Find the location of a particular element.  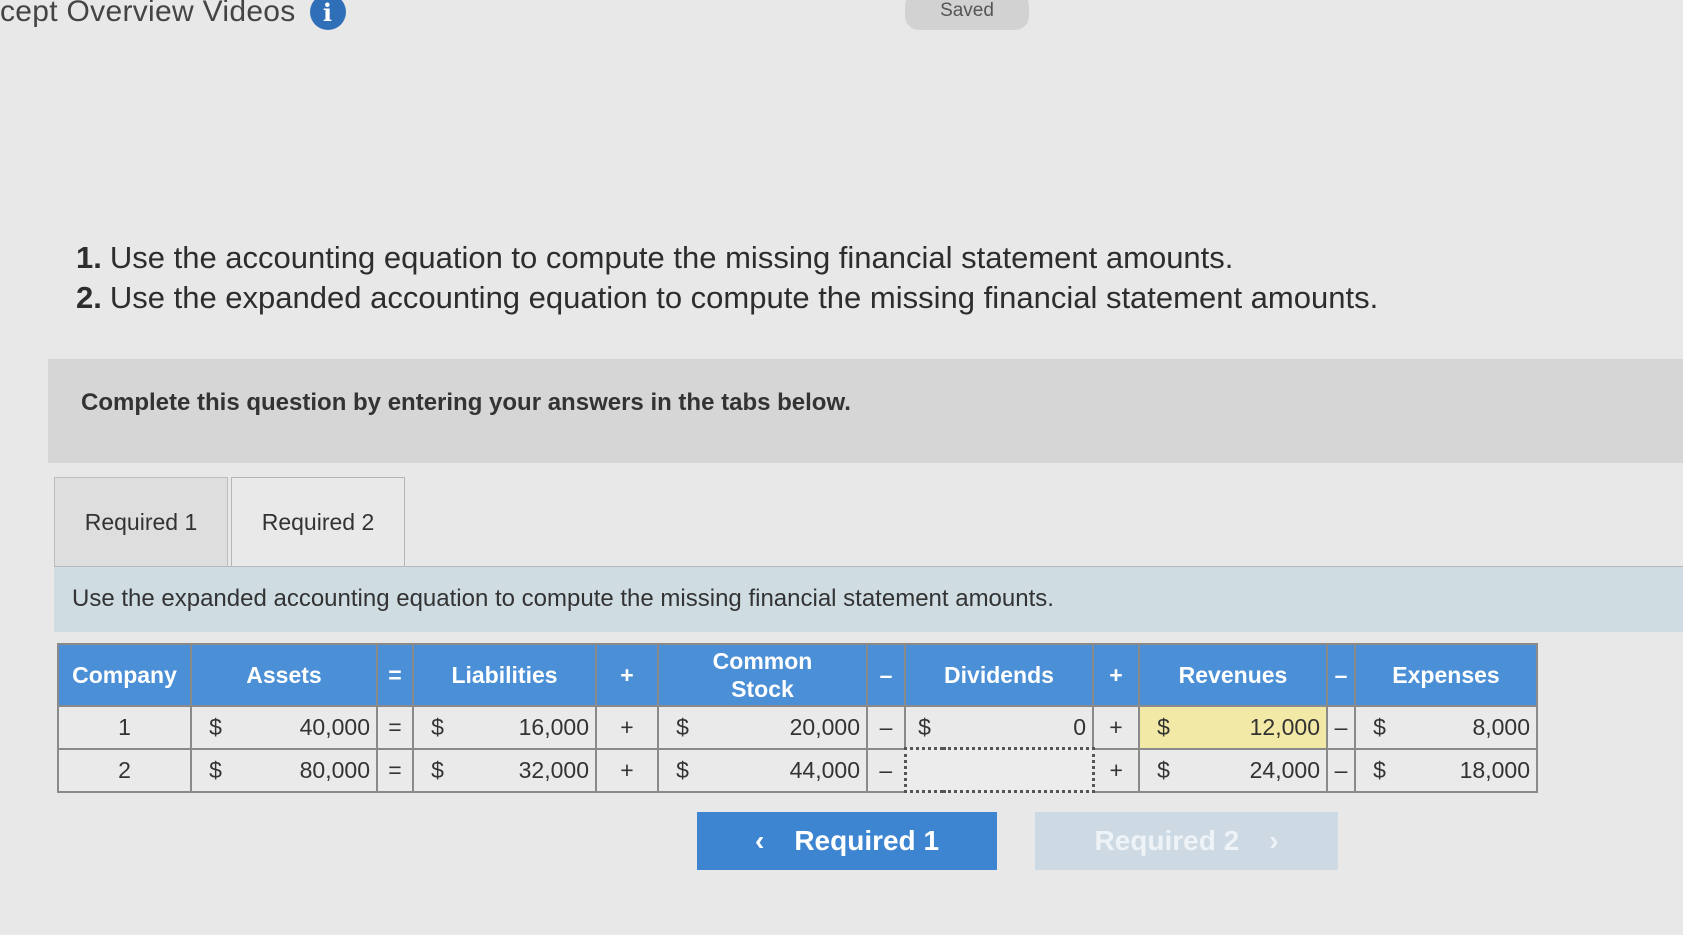

instruction-number: 2. is located at coordinates (89, 297).